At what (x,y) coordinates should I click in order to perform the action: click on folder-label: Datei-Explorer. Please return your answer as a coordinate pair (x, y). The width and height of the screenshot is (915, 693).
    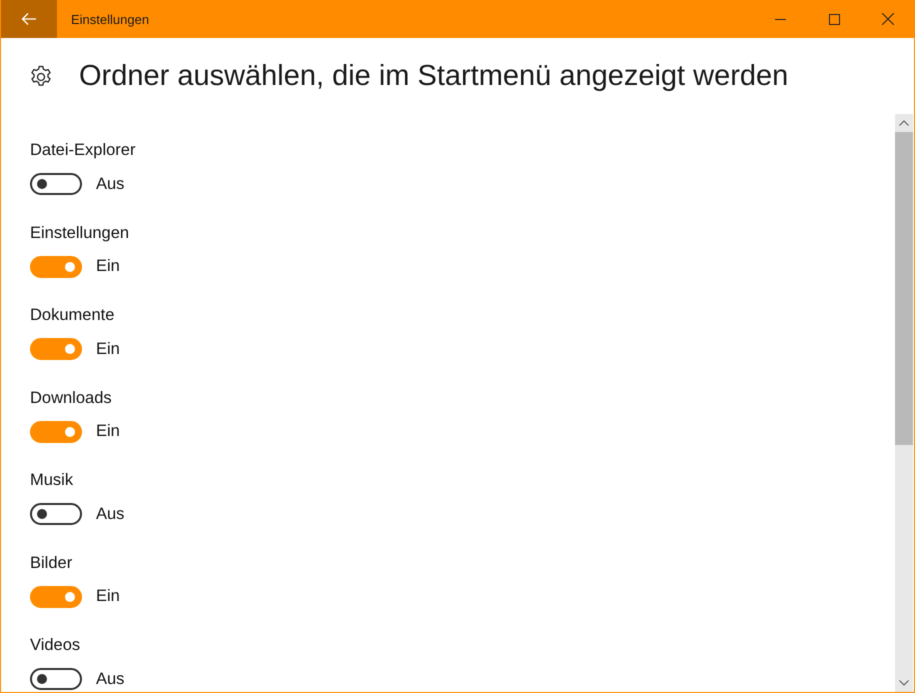
    Looking at the image, I should click on (83, 150).